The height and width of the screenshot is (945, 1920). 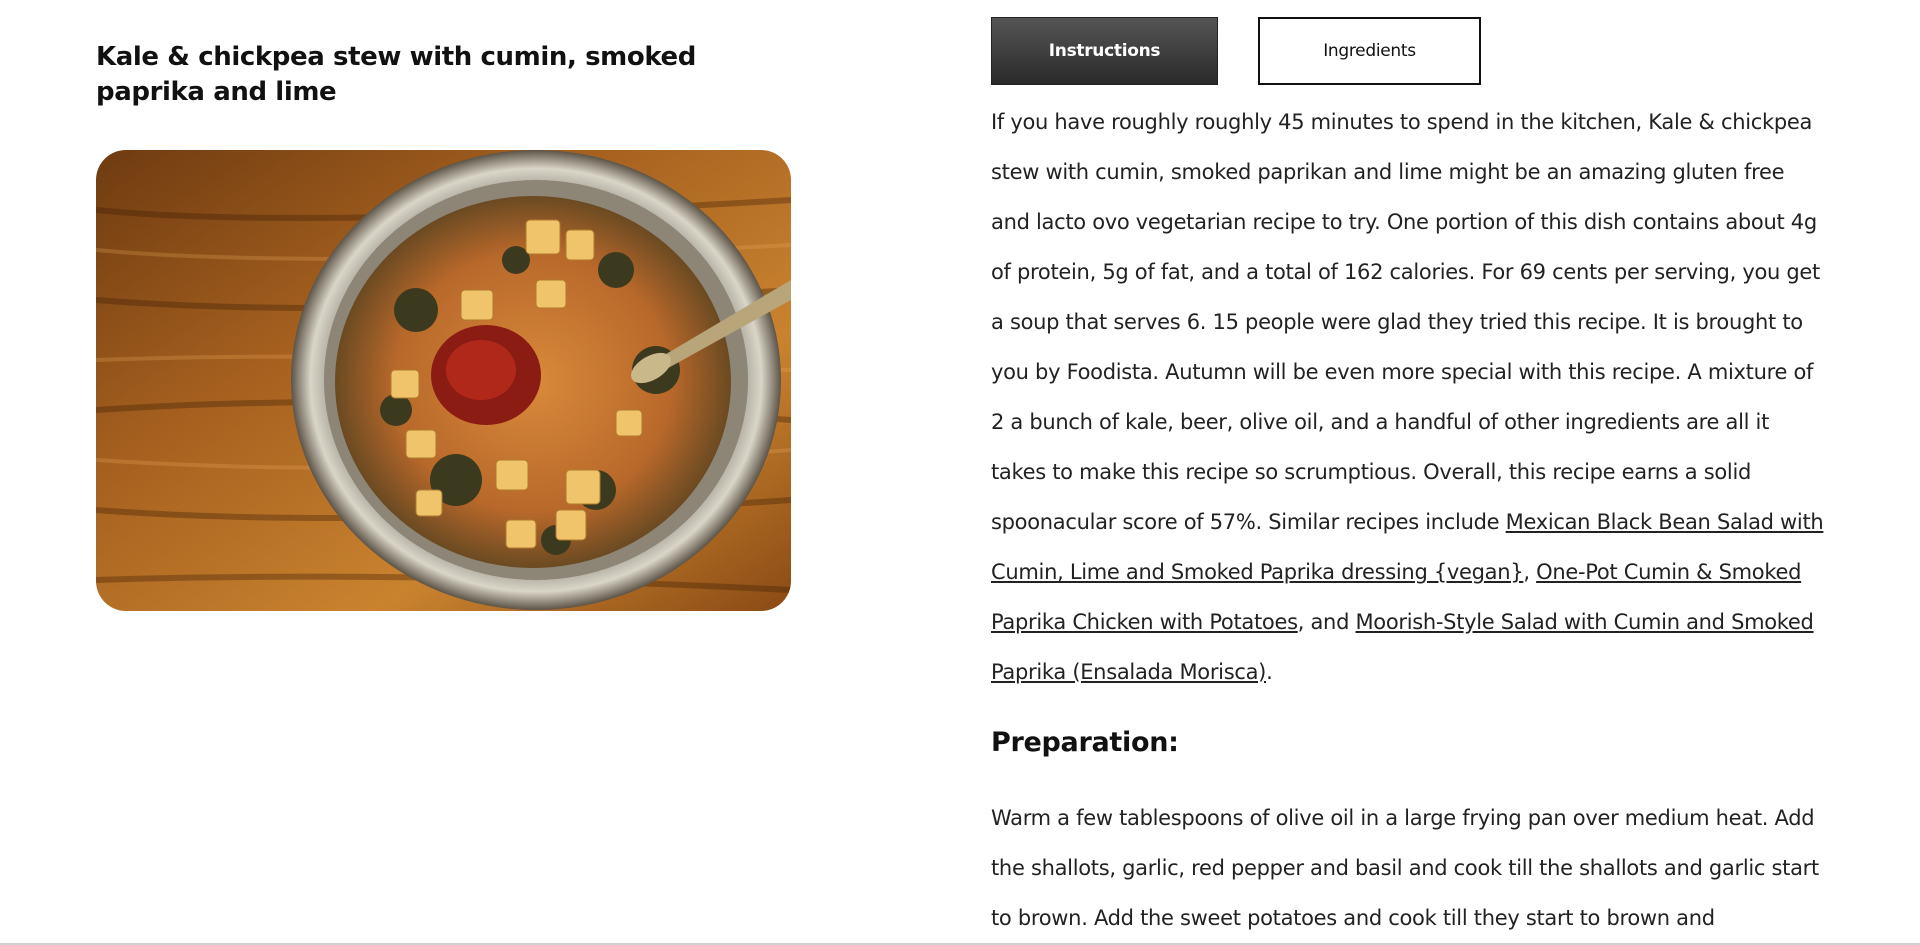 What do you see at coordinates (1326, 622) in the screenshot?
I see `summary-separator-2: , and` at bounding box center [1326, 622].